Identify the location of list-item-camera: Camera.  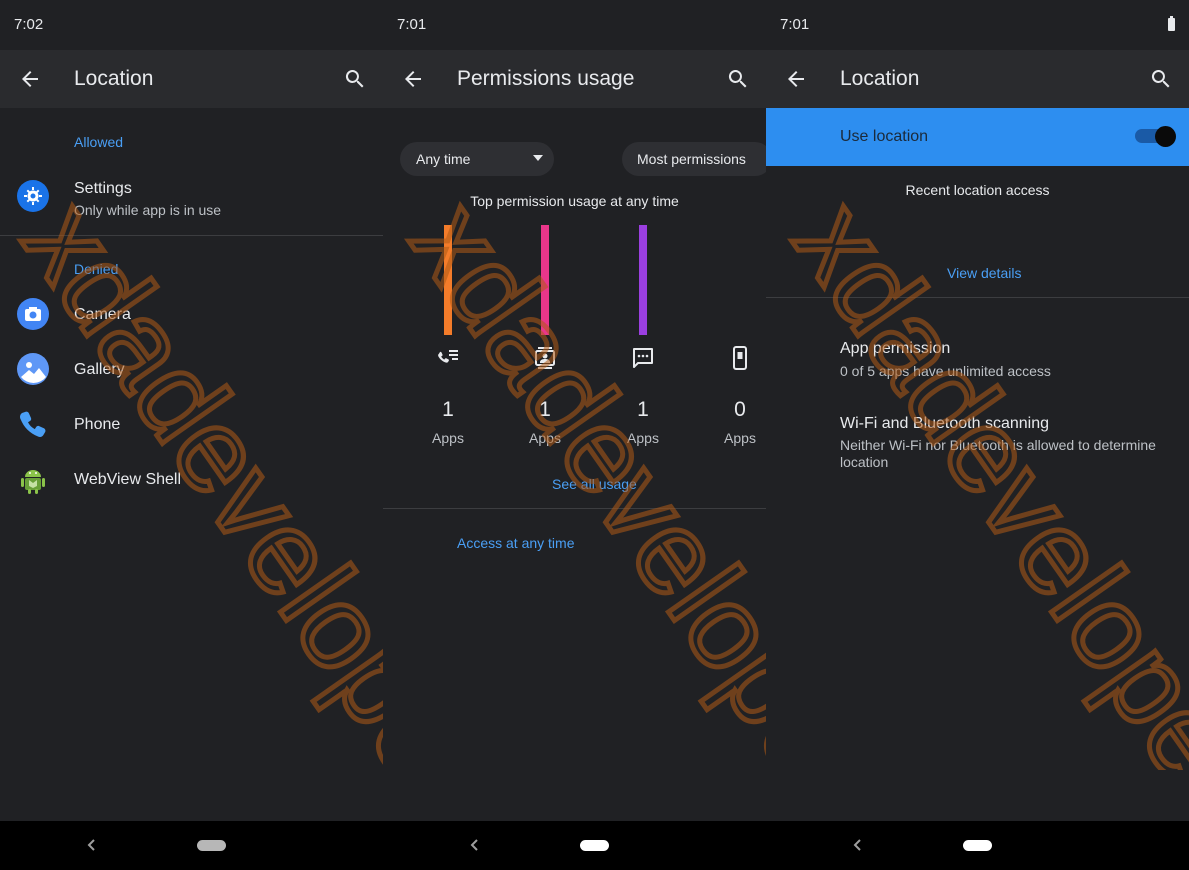
(191, 316).